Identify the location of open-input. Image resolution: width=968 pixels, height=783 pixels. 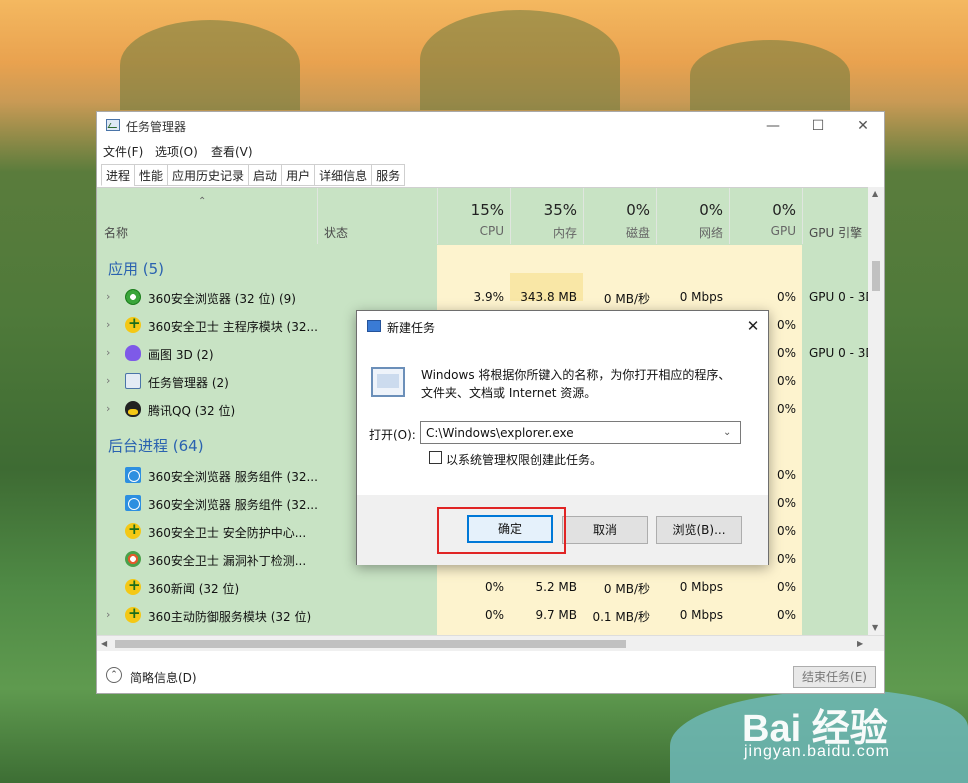
(580, 432).